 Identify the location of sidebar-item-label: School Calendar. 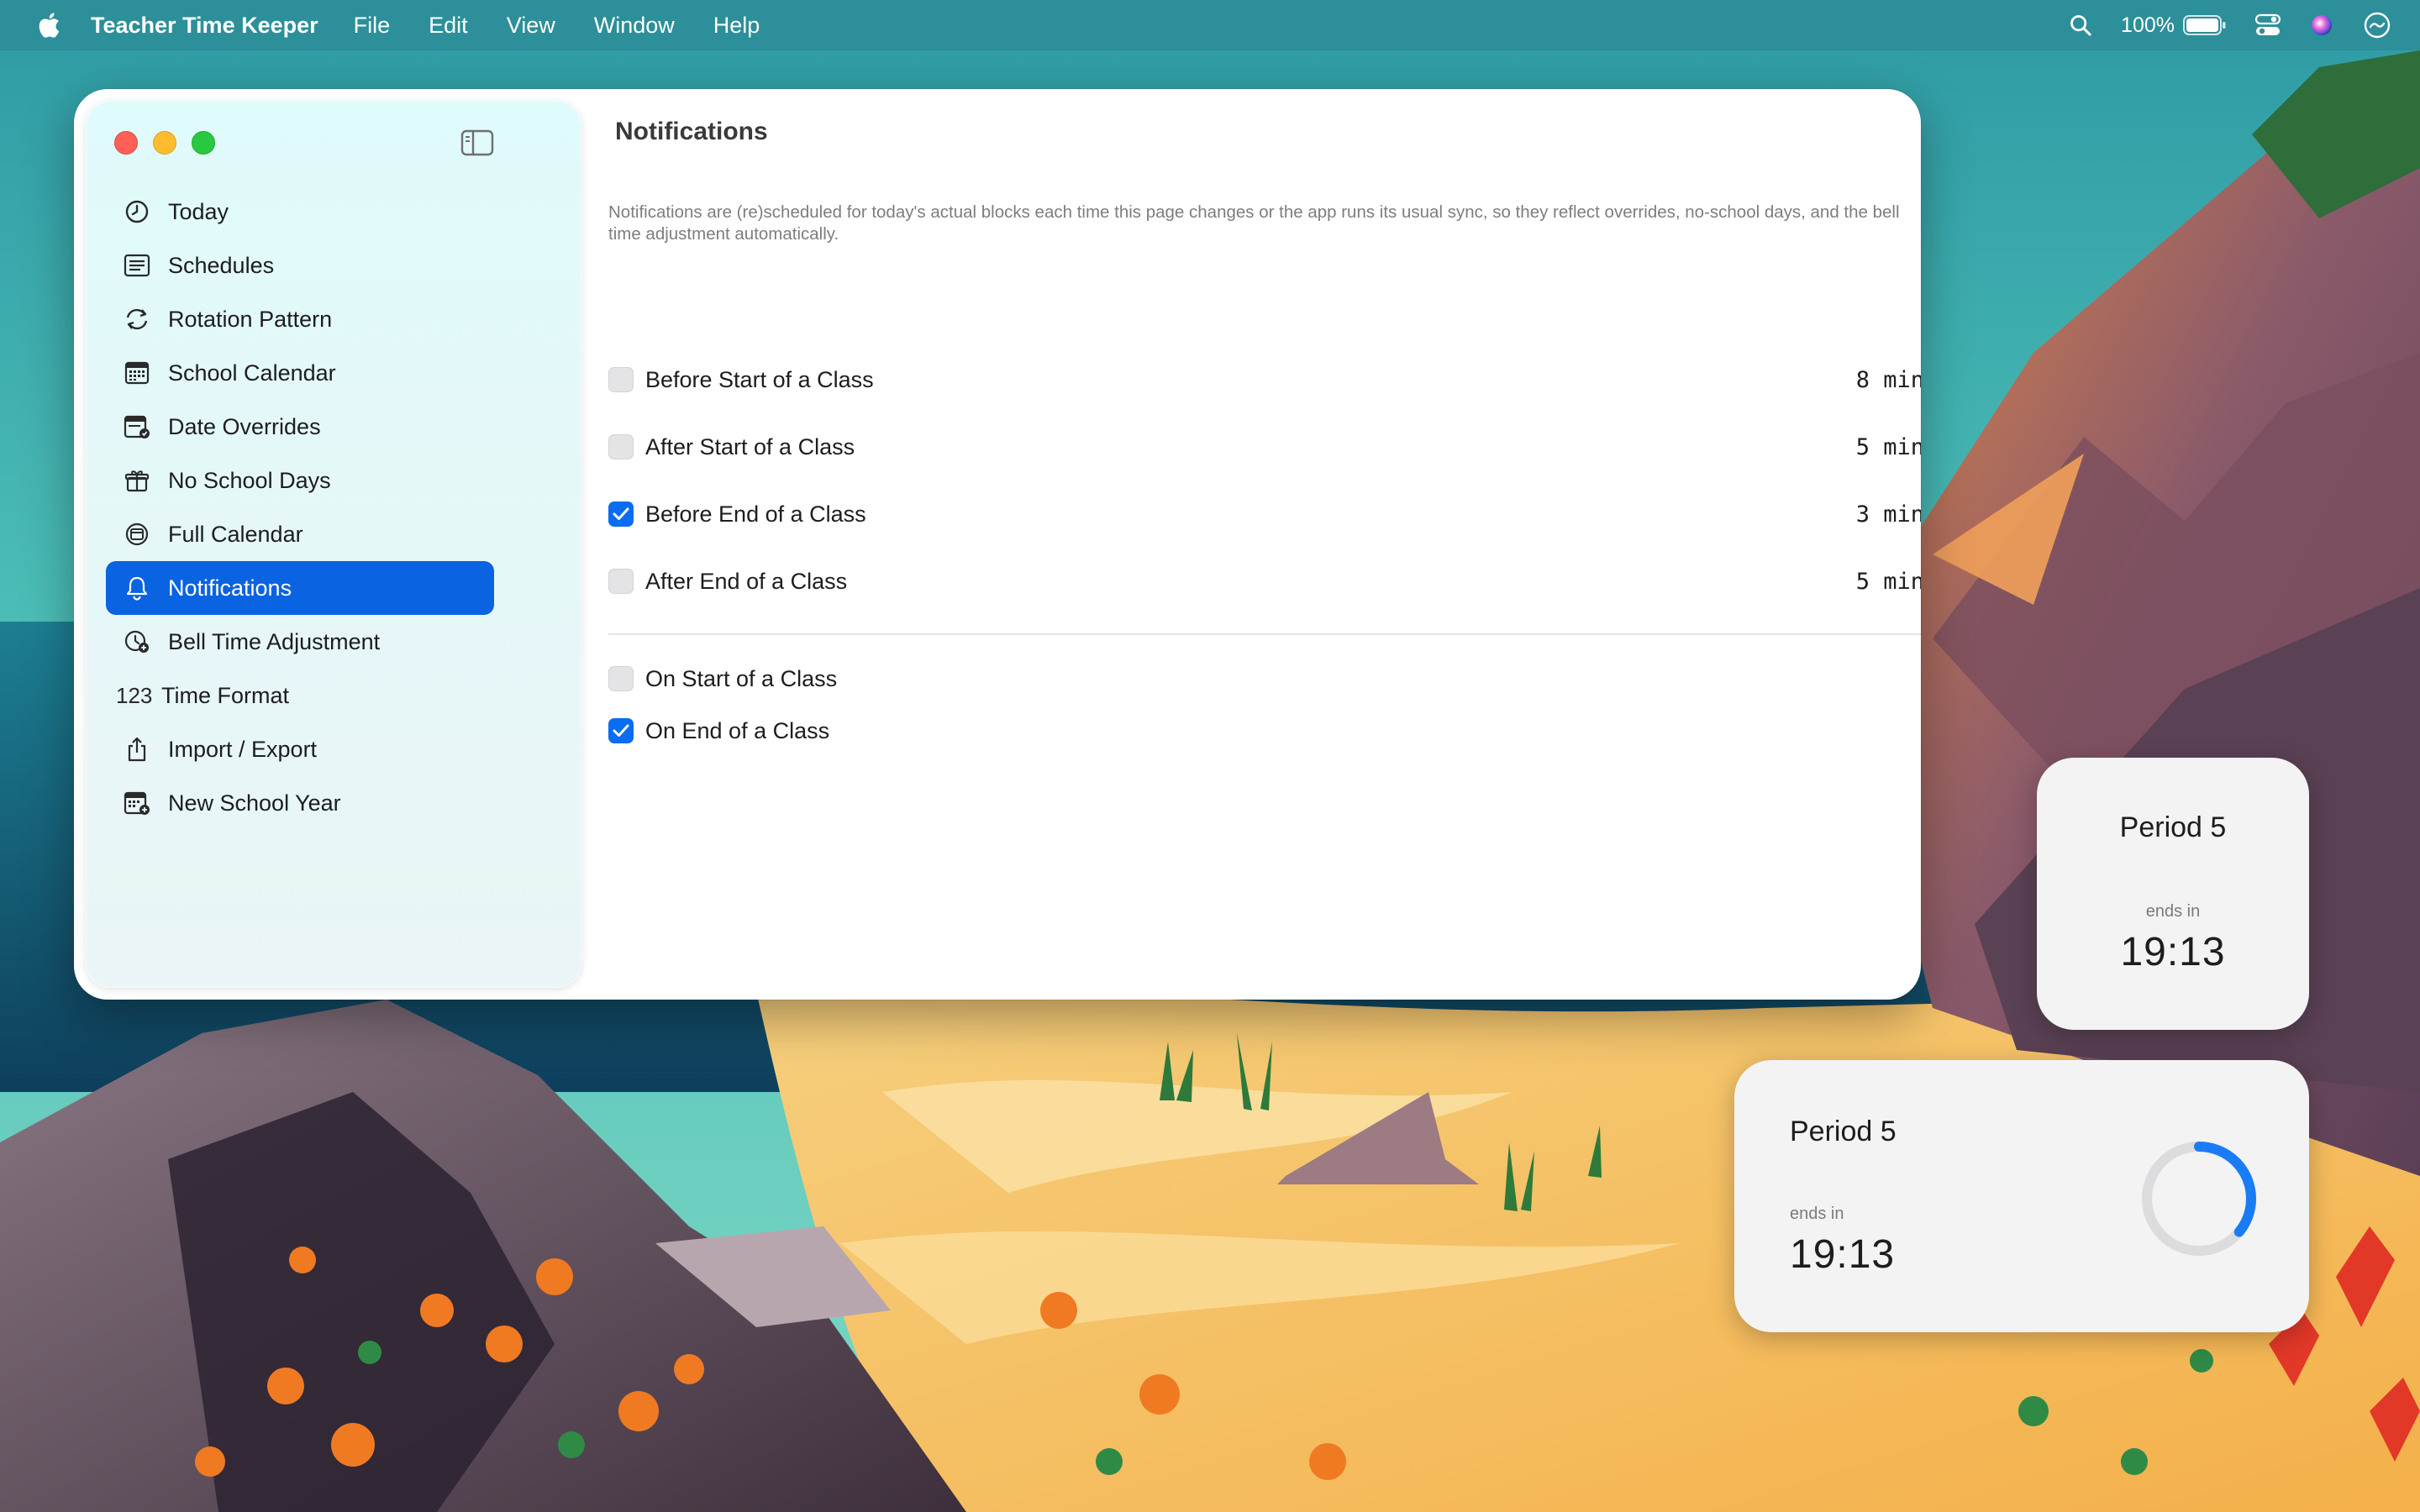
(252, 373).